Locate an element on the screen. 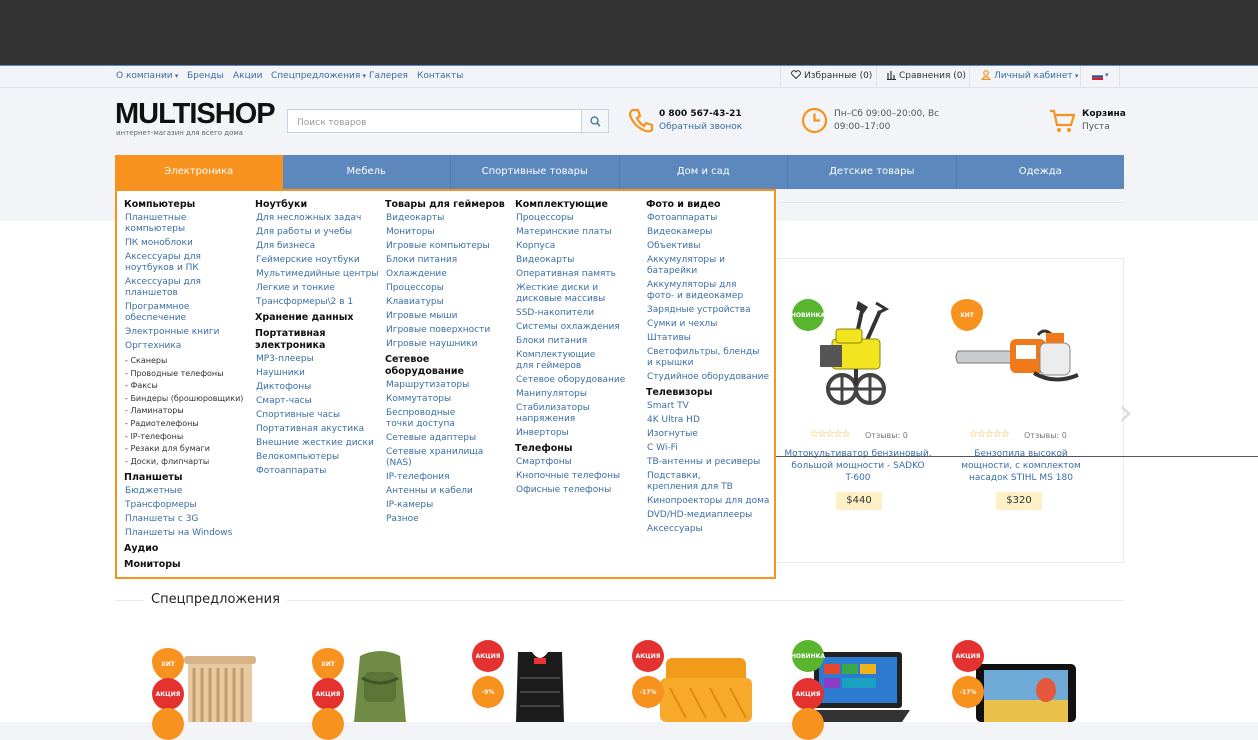 The image size is (1258, 740). menu-link: Планшетные компьютеры is located at coordinates (186, 224).